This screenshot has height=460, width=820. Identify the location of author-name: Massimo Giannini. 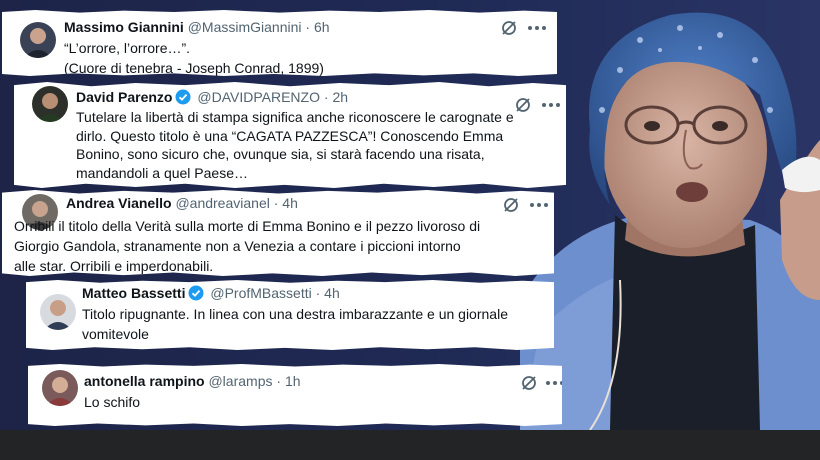
(124, 27).